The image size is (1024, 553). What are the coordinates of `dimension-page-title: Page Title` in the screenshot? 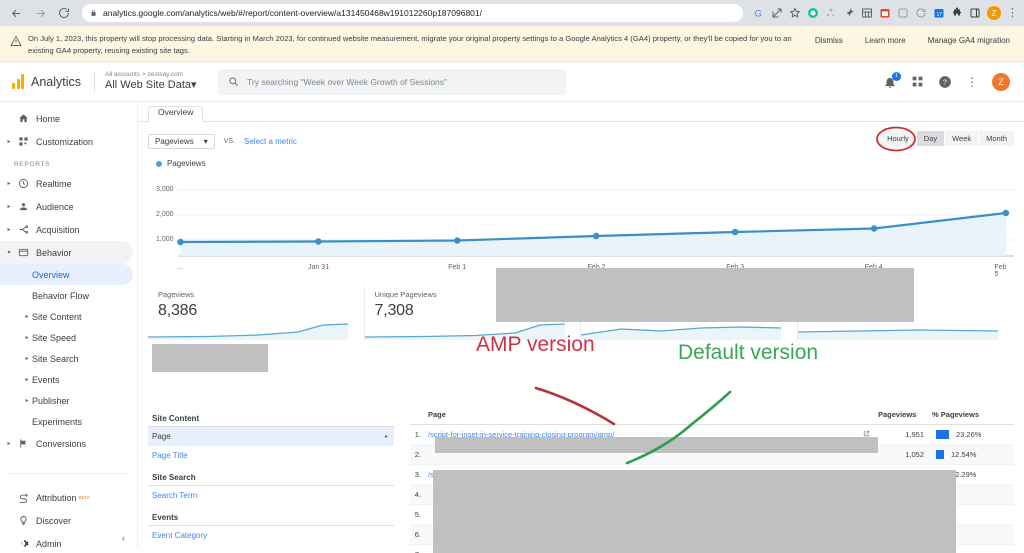 It's located at (271, 455).